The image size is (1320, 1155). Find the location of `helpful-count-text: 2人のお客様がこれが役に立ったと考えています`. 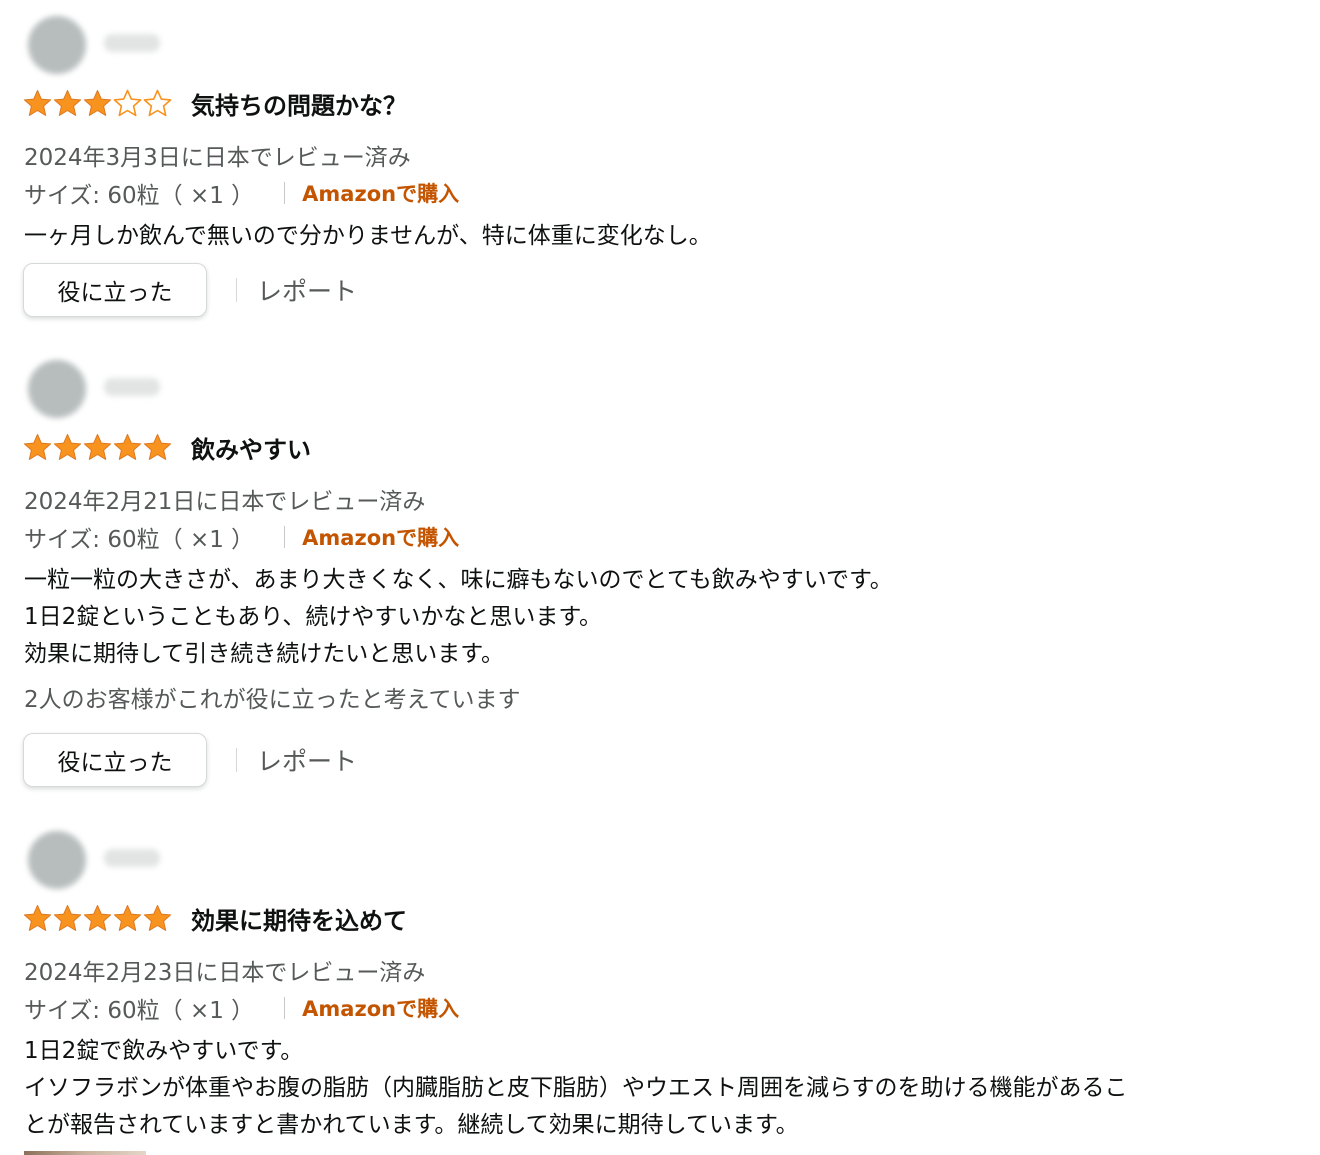

helpful-count-text: 2人のお客様がこれが役に立ったと考えています is located at coordinates (272, 700).